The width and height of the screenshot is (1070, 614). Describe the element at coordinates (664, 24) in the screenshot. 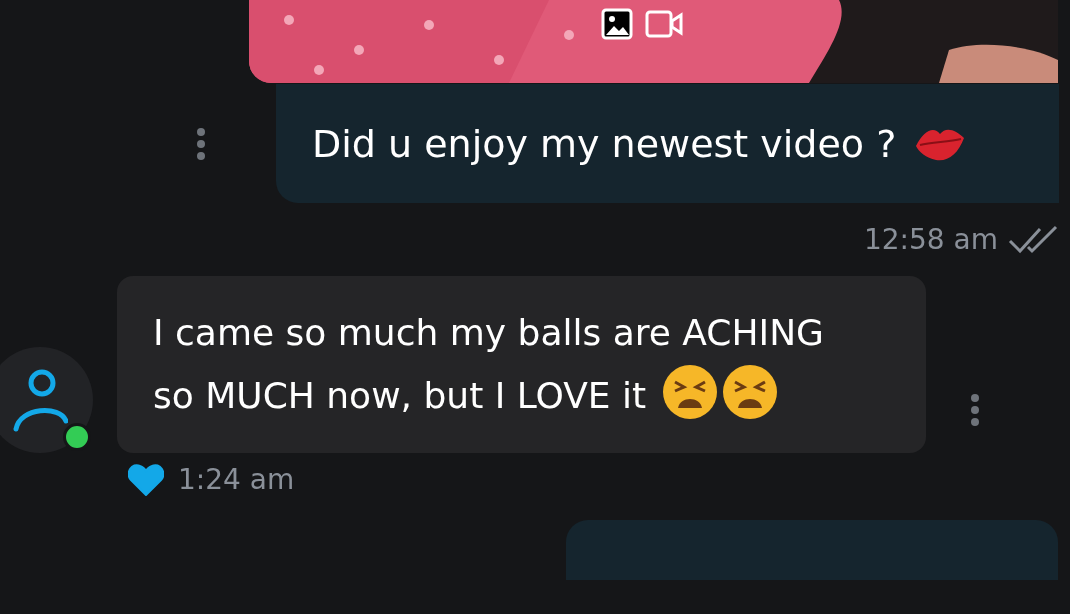

I see `video-icon` at that location.